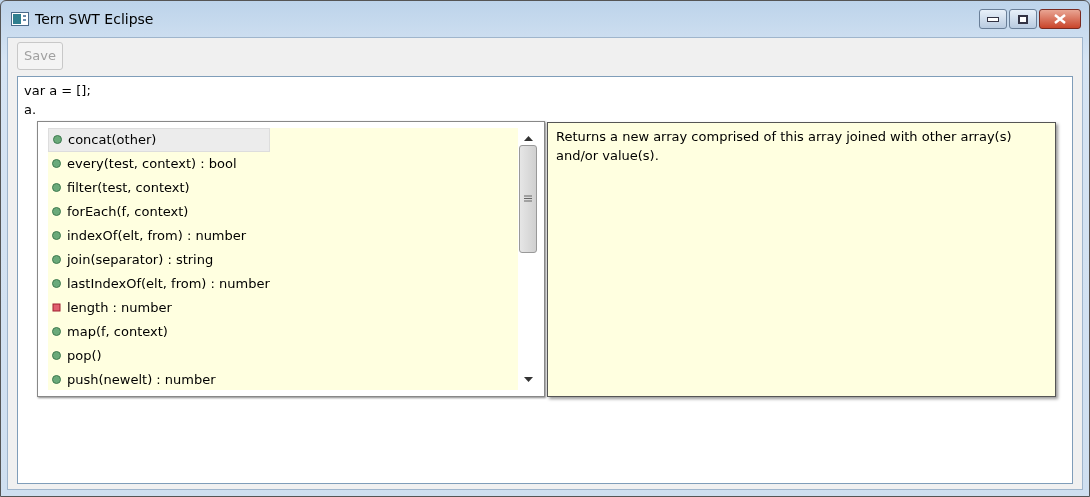 The image size is (1090, 497). What do you see at coordinates (78, 355) in the screenshot?
I see `completion-item: pop()` at bounding box center [78, 355].